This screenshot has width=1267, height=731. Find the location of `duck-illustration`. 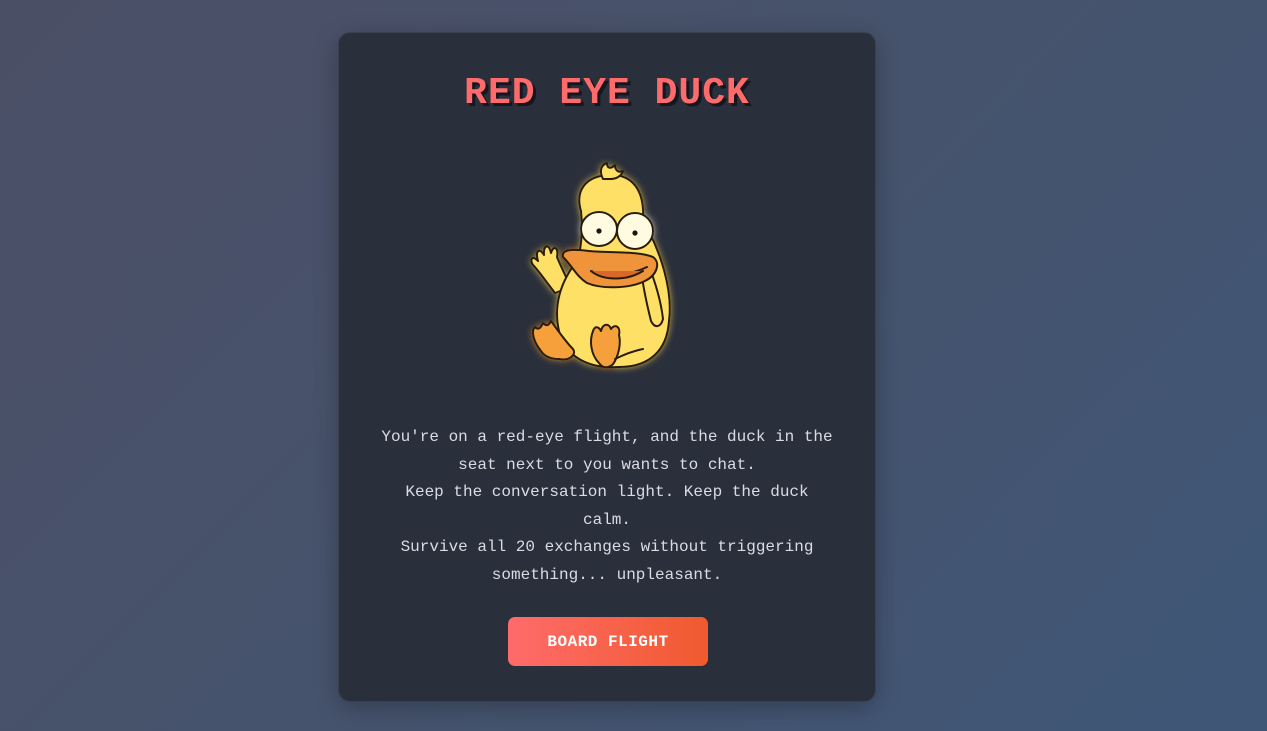

duck-illustration is located at coordinates (609, 259).